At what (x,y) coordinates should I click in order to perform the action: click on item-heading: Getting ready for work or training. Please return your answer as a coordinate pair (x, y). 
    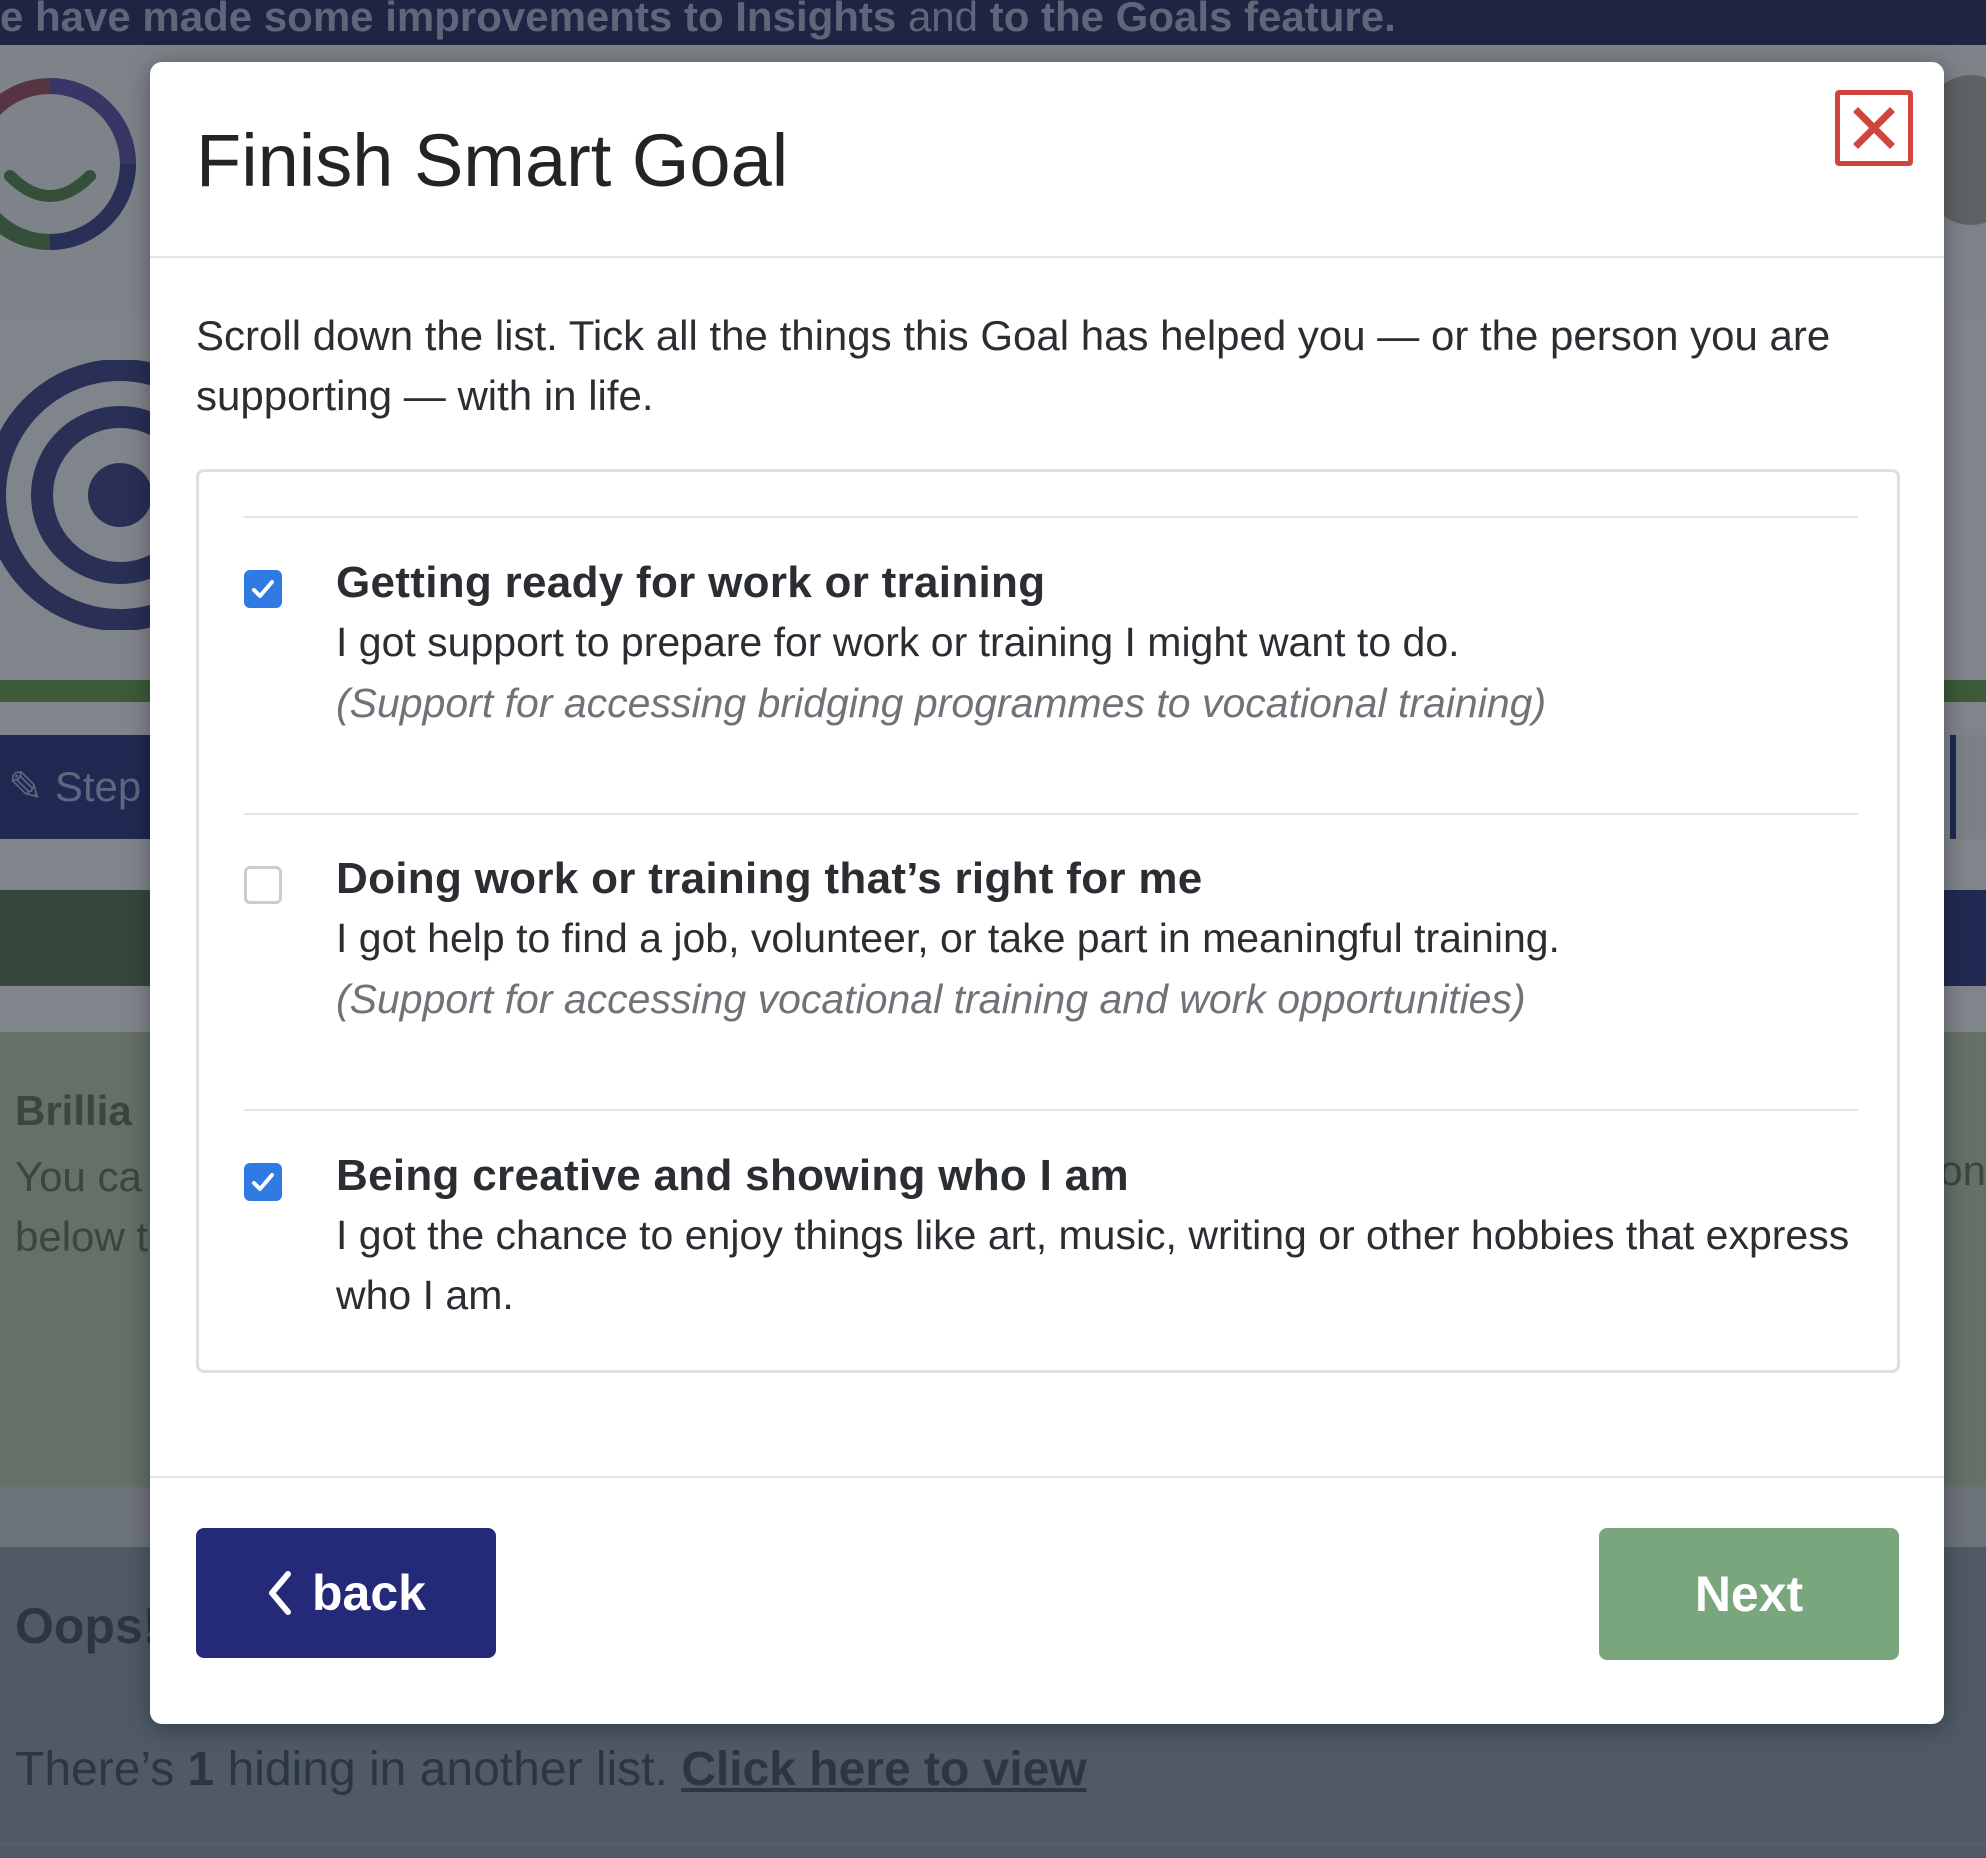
    Looking at the image, I should click on (691, 582).